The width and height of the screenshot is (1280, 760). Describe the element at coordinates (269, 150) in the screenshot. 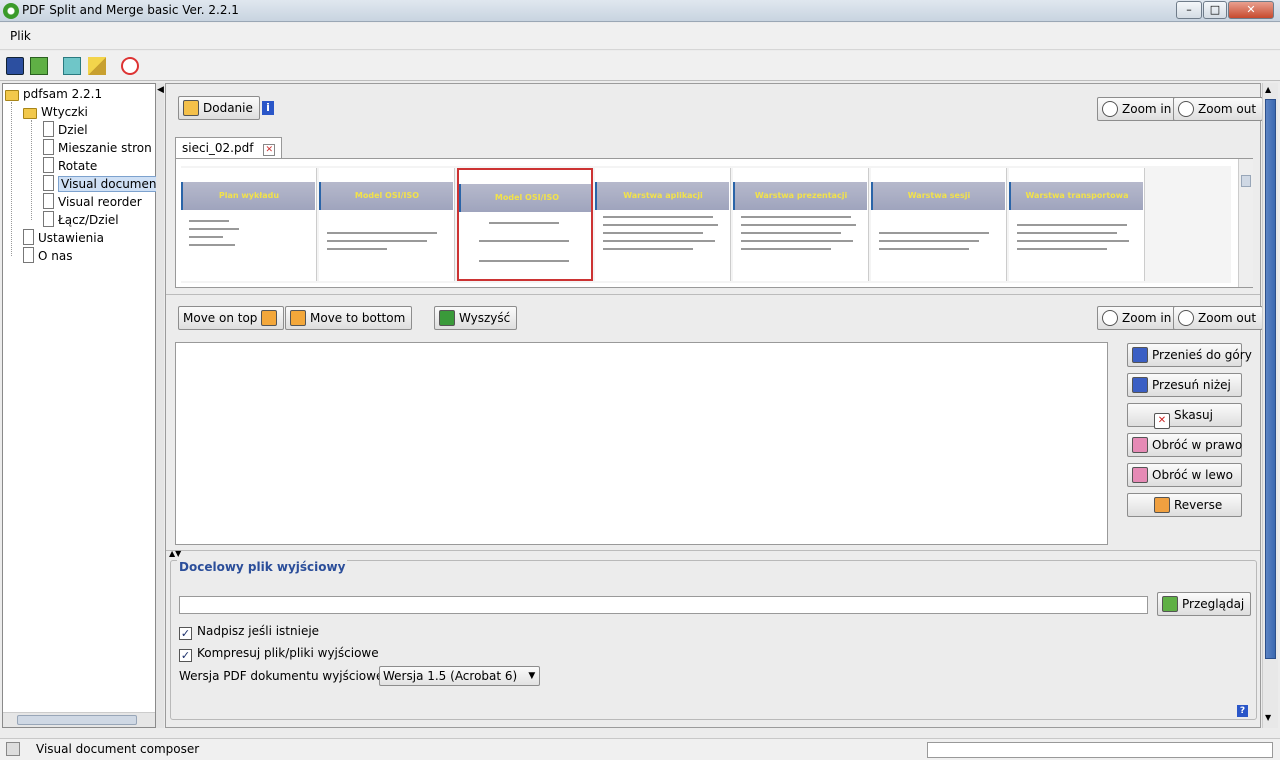

I see `close-tab-icon: ✕` at that location.